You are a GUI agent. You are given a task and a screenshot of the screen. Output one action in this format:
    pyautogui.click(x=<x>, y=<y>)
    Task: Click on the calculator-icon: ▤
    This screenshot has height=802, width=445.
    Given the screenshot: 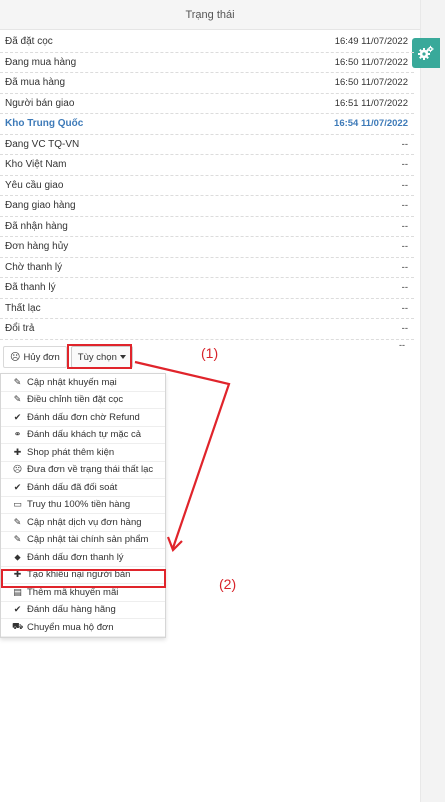 What is the action you would take?
    pyautogui.click(x=17, y=591)
    